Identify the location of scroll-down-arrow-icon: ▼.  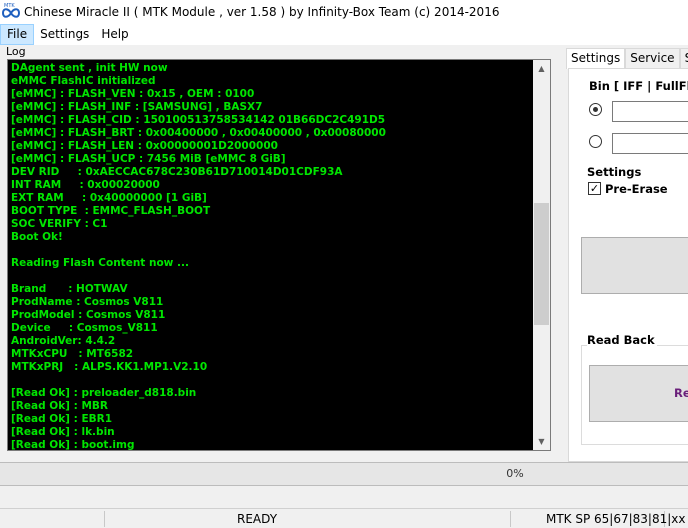
(541, 441).